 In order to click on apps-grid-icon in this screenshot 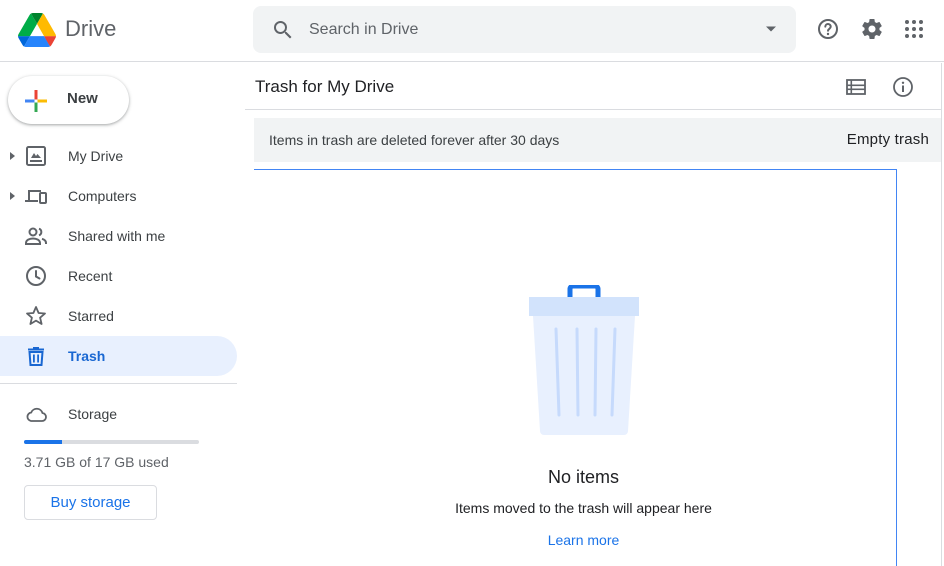, I will do `click(914, 29)`.